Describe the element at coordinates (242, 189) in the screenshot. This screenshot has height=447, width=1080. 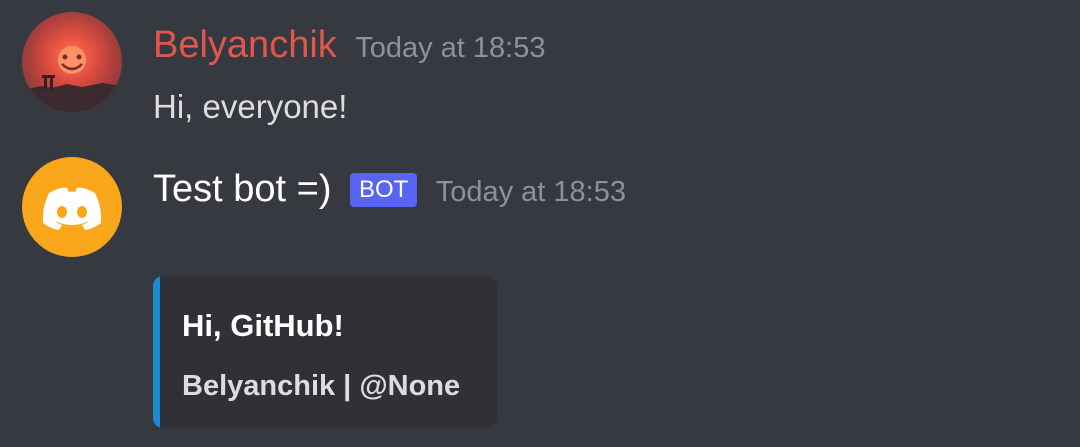
I see `bot-username: Test bot =)` at that location.